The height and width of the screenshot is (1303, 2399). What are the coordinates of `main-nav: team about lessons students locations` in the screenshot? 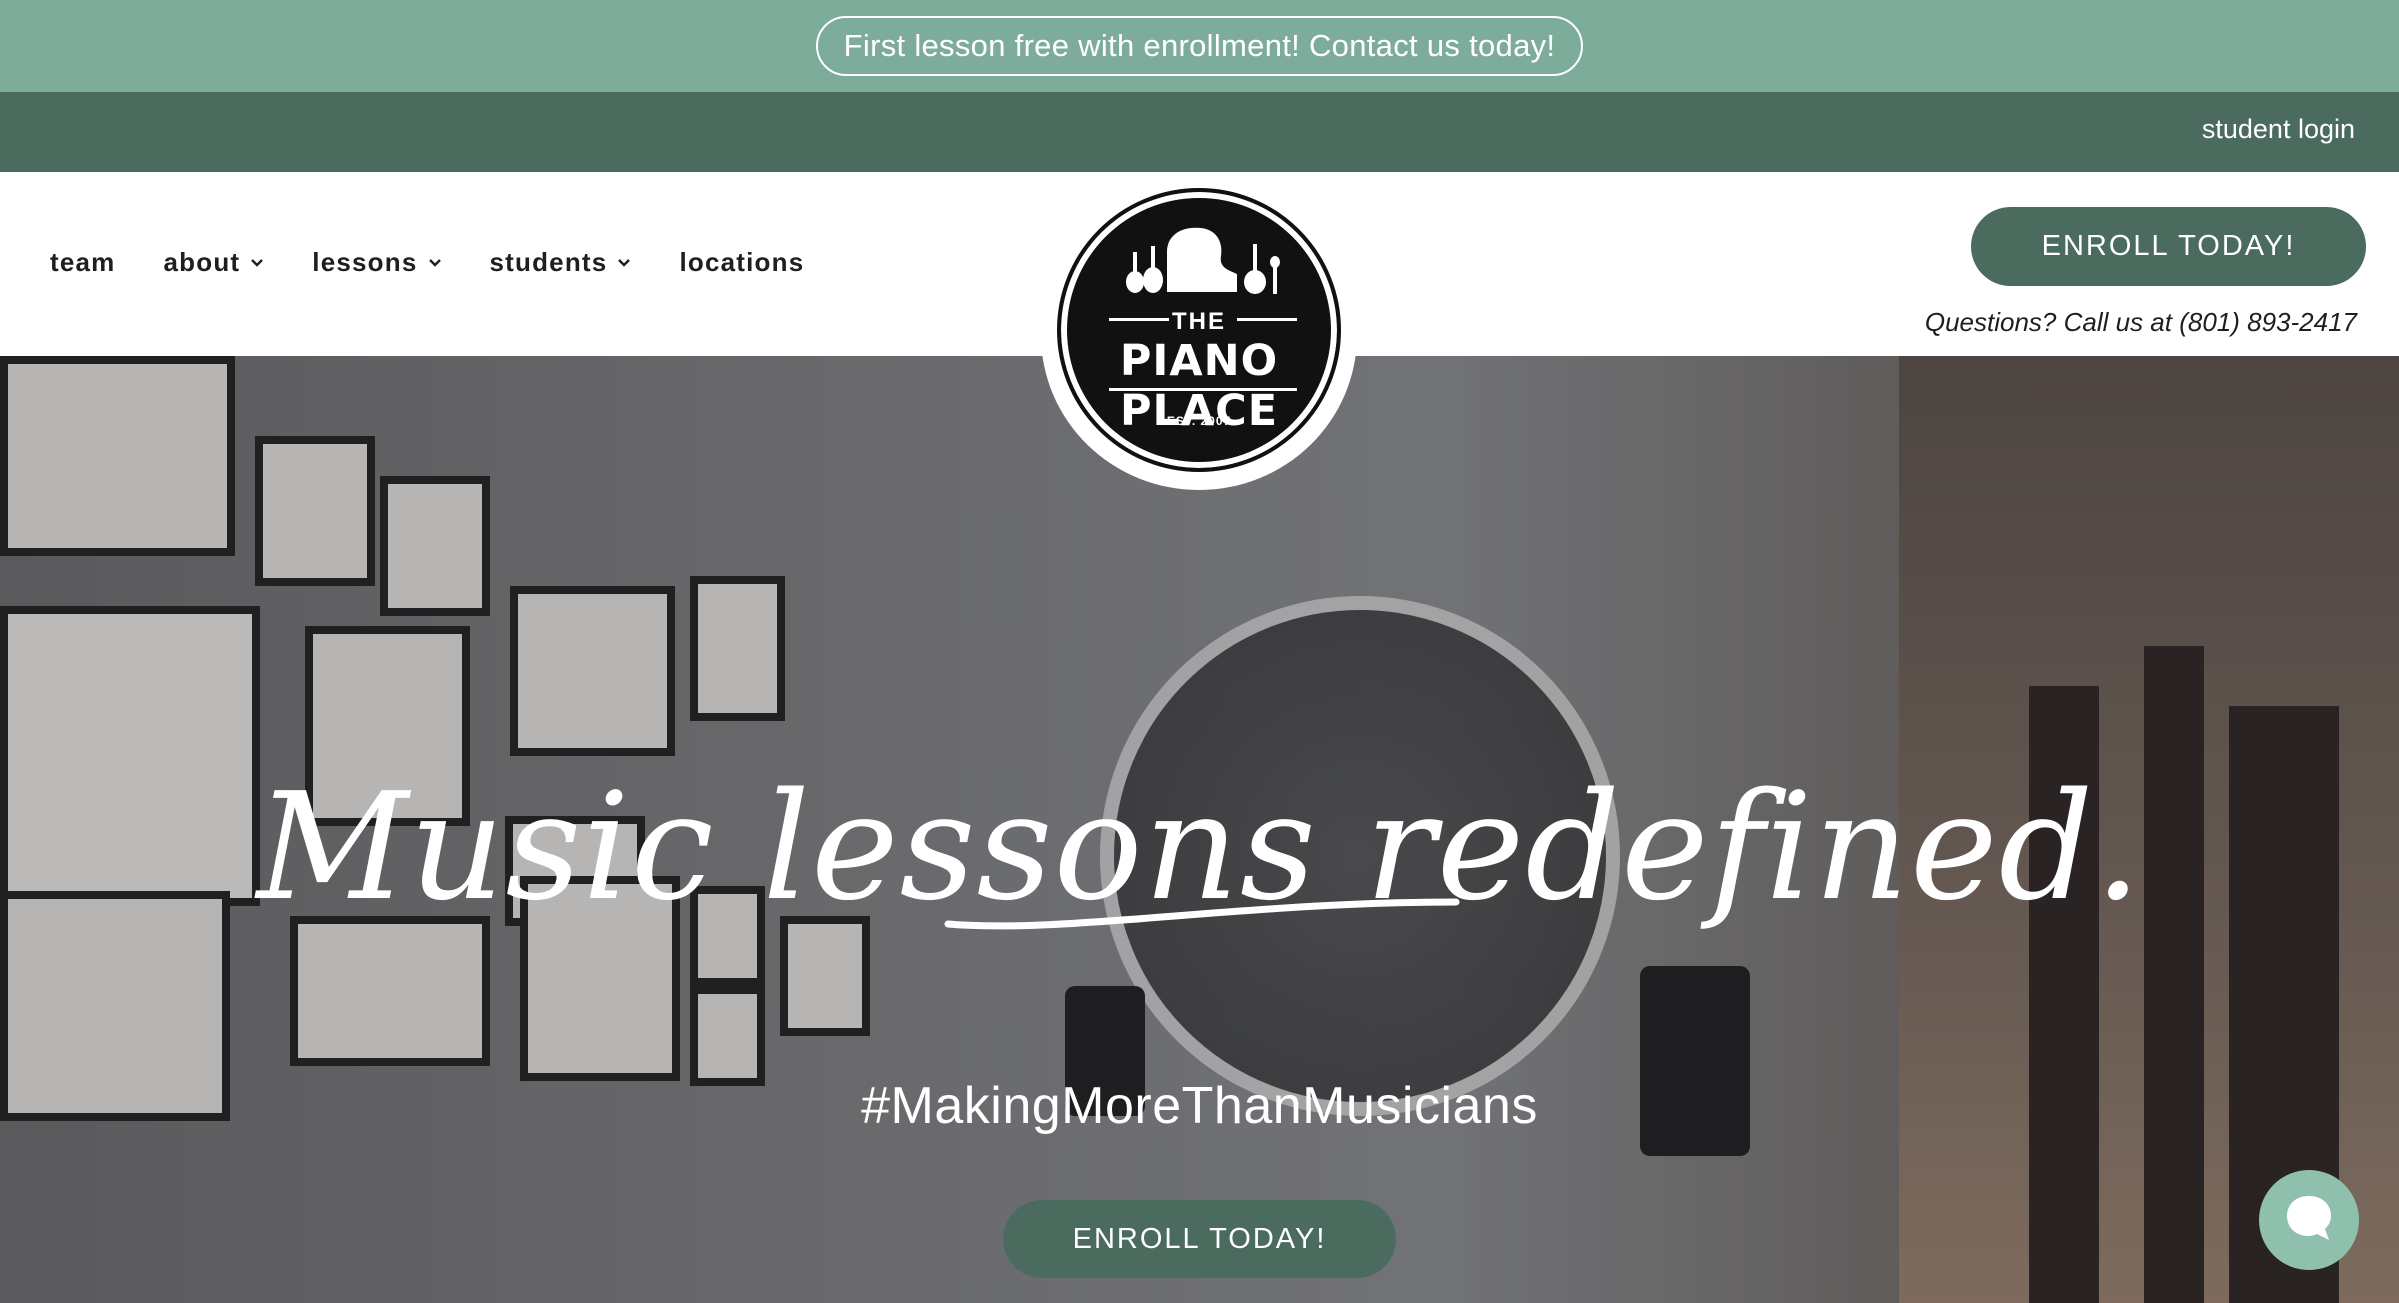 It's located at (451, 262).